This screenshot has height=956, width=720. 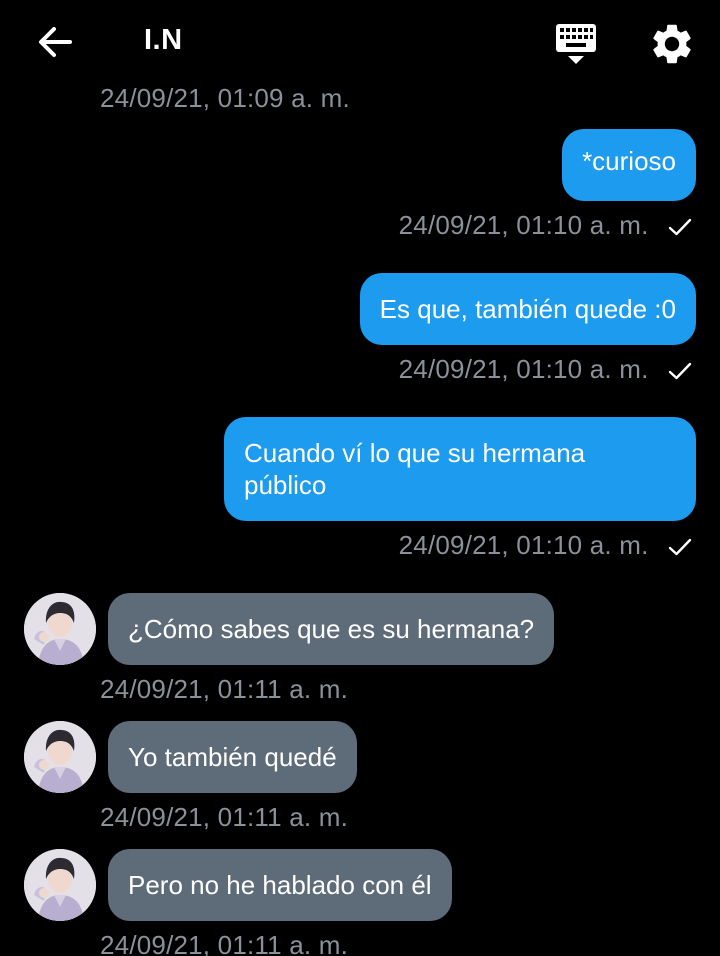 I want to click on incoming-message: ¿Cómo sabes que es su hermana?, so click(x=331, y=629).